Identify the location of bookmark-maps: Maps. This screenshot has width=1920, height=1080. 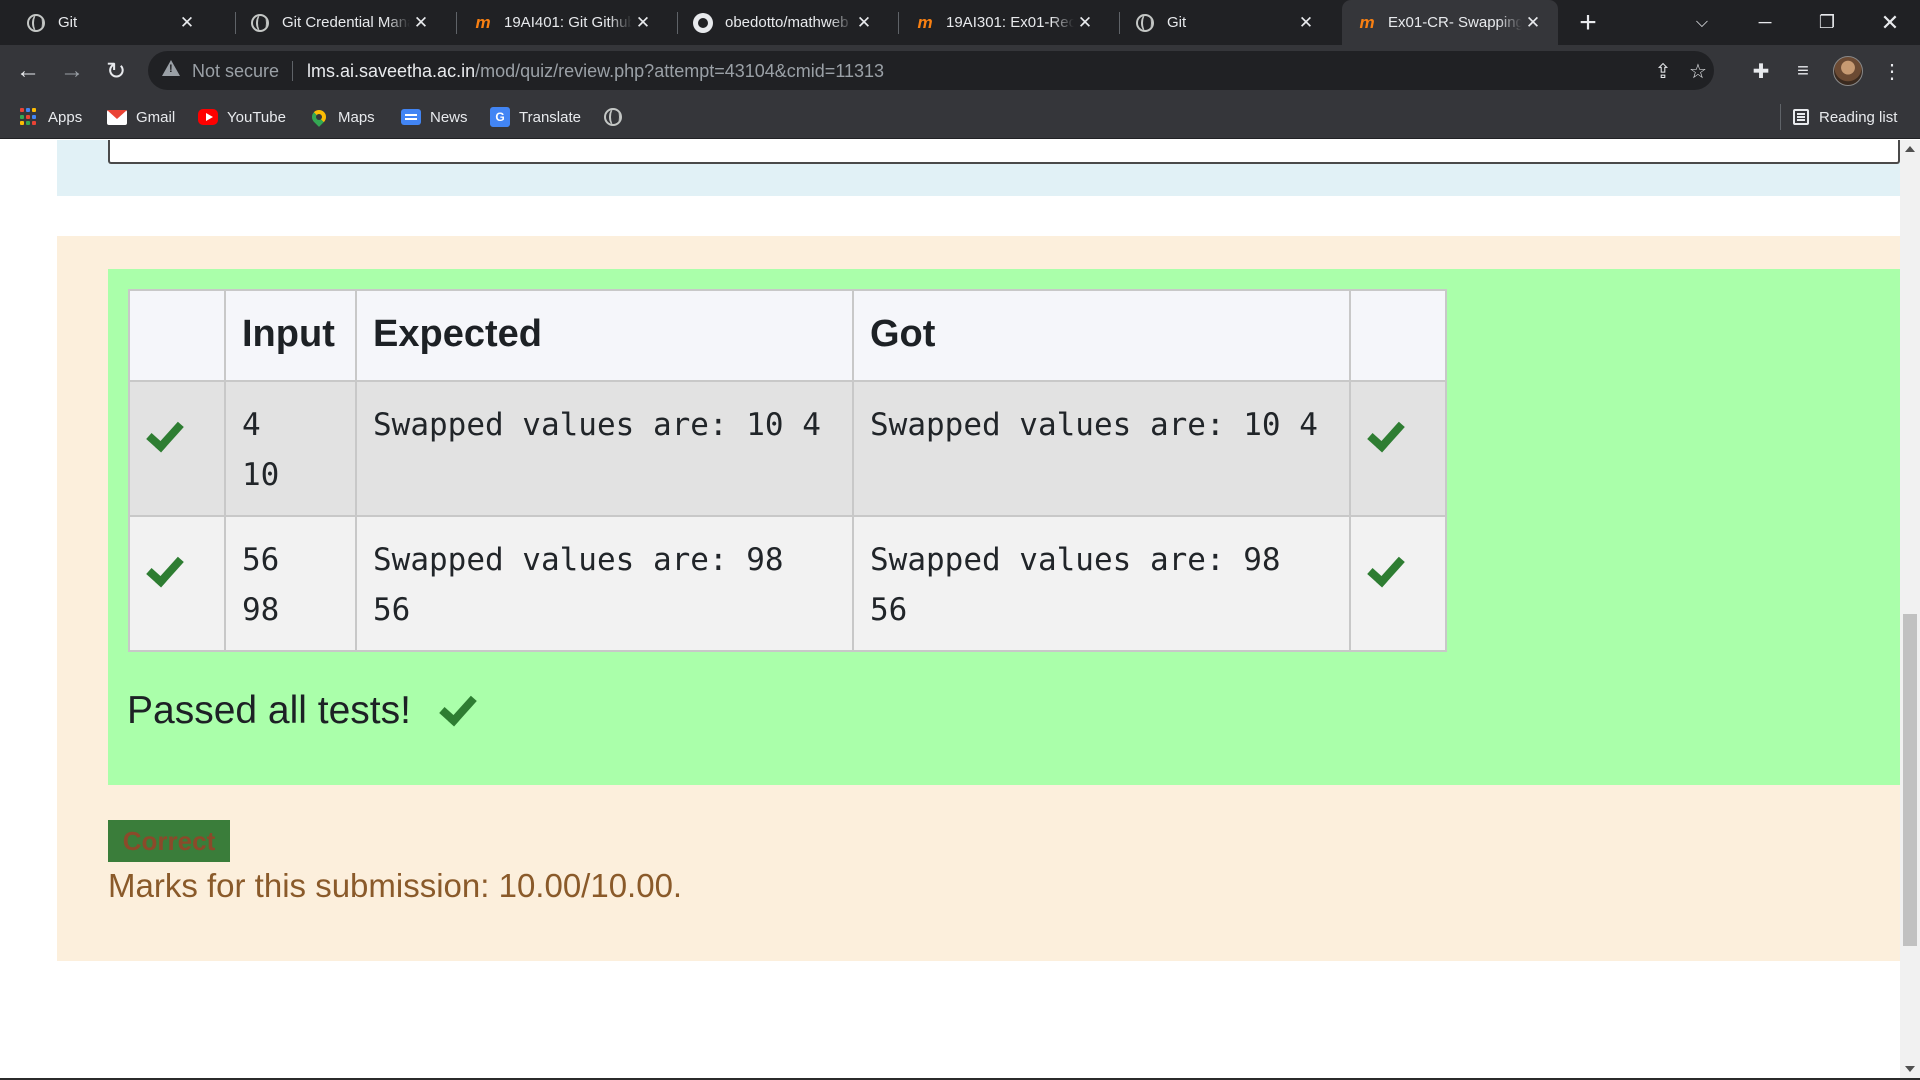
(342, 117).